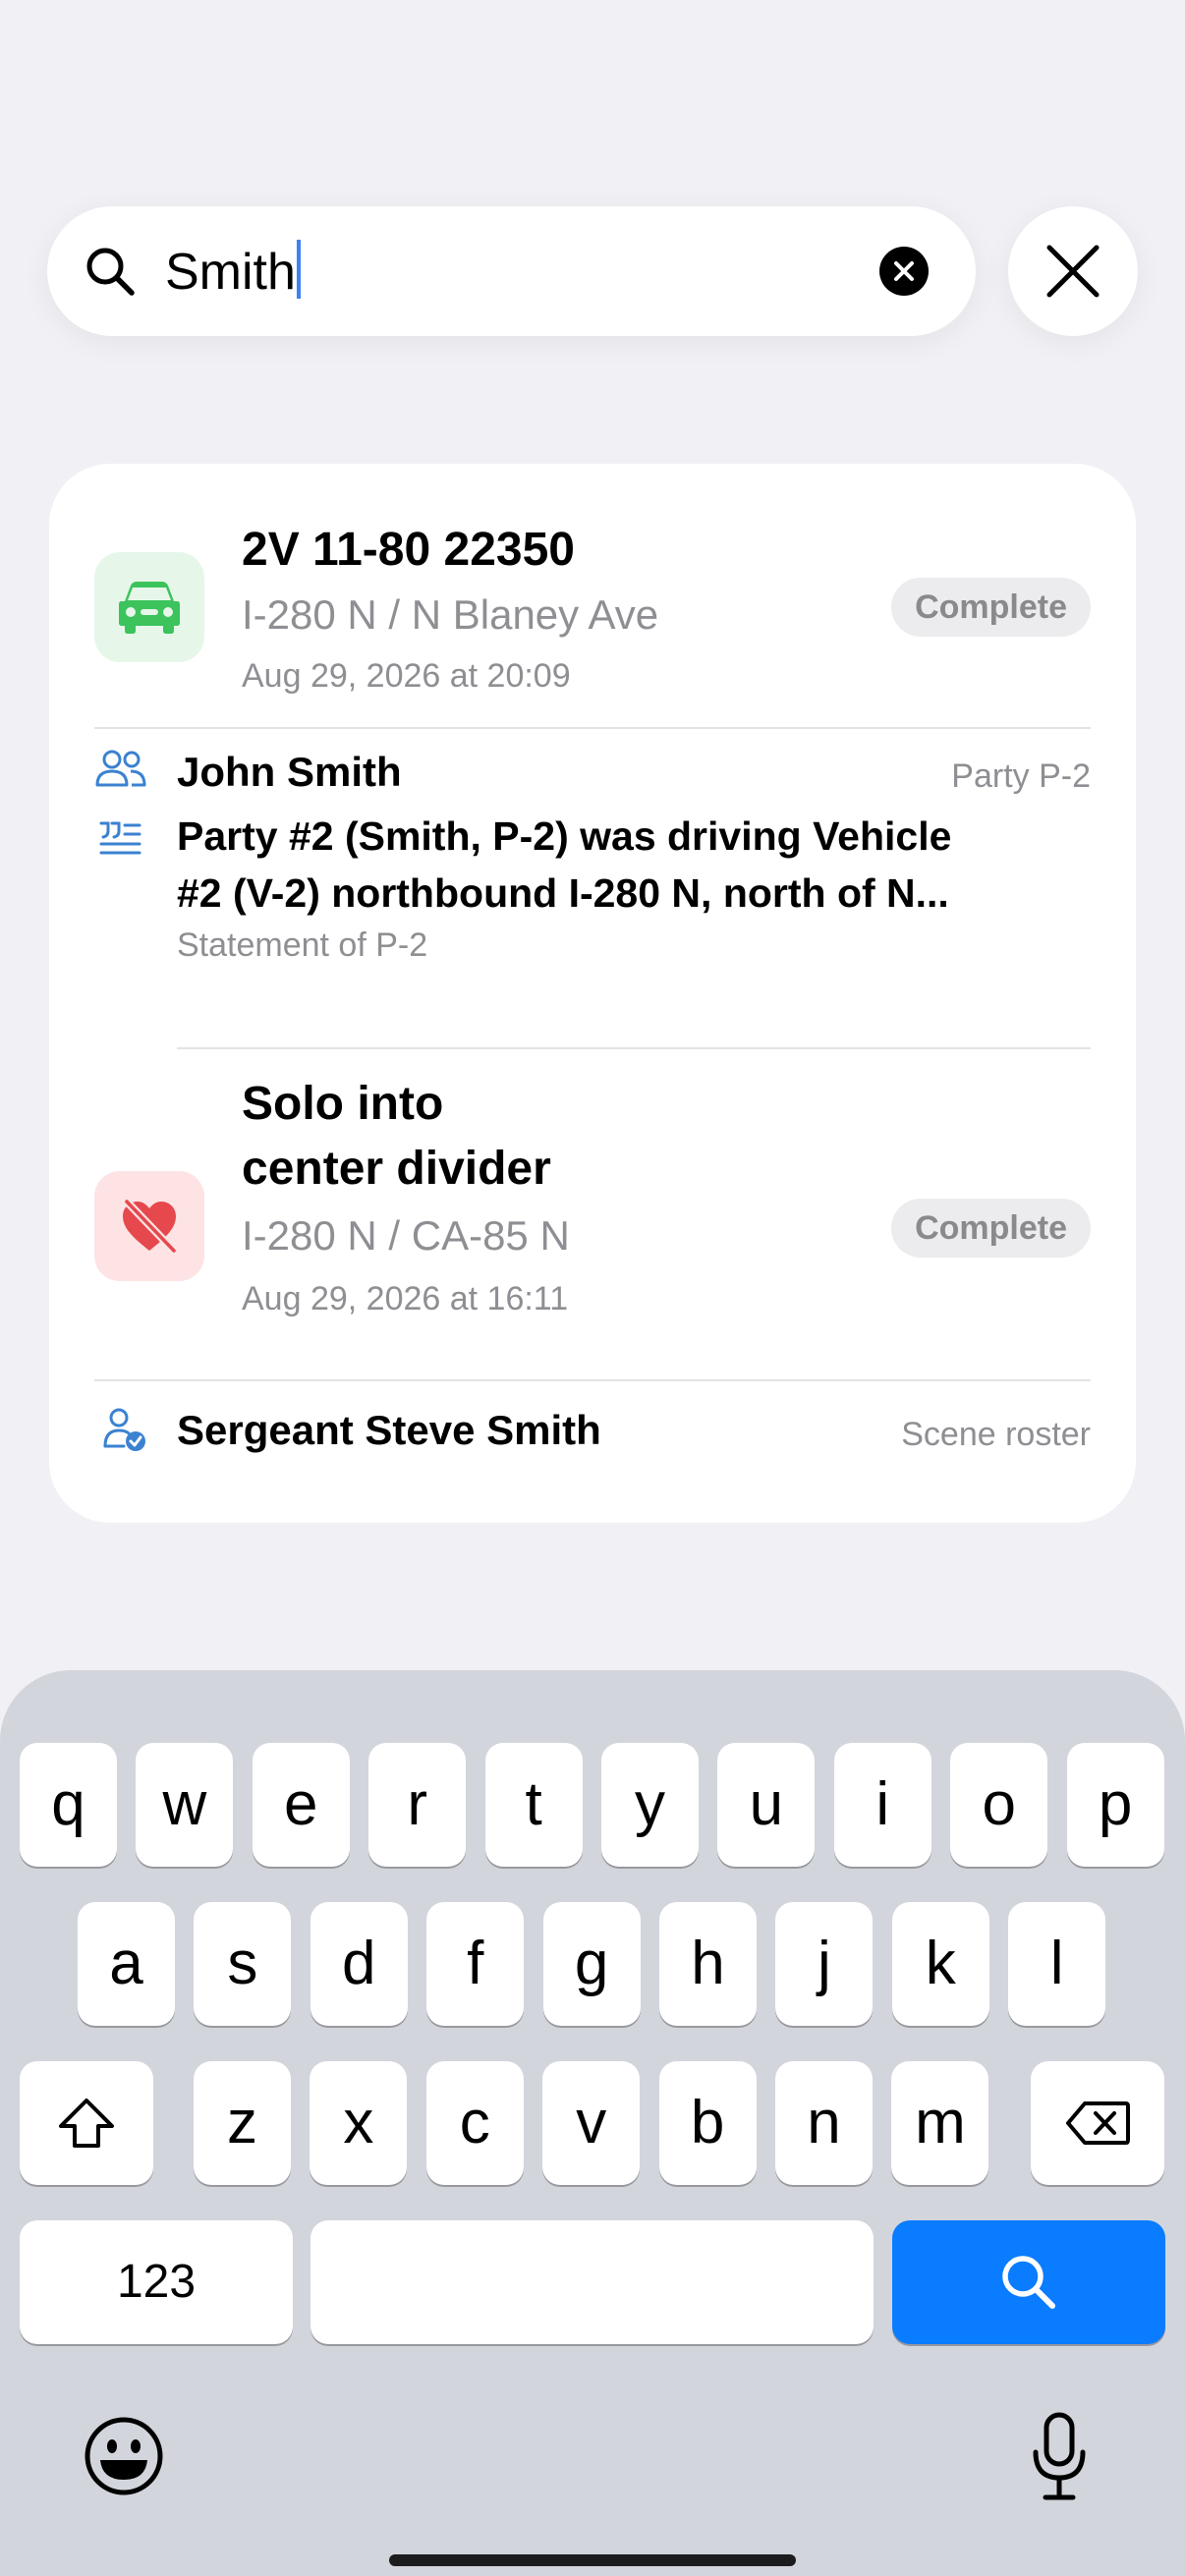 Image resolution: width=1185 pixels, height=2576 pixels. What do you see at coordinates (185, 1805) in the screenshot?
I see `key-w: w` at bounding box center [185, 1805].